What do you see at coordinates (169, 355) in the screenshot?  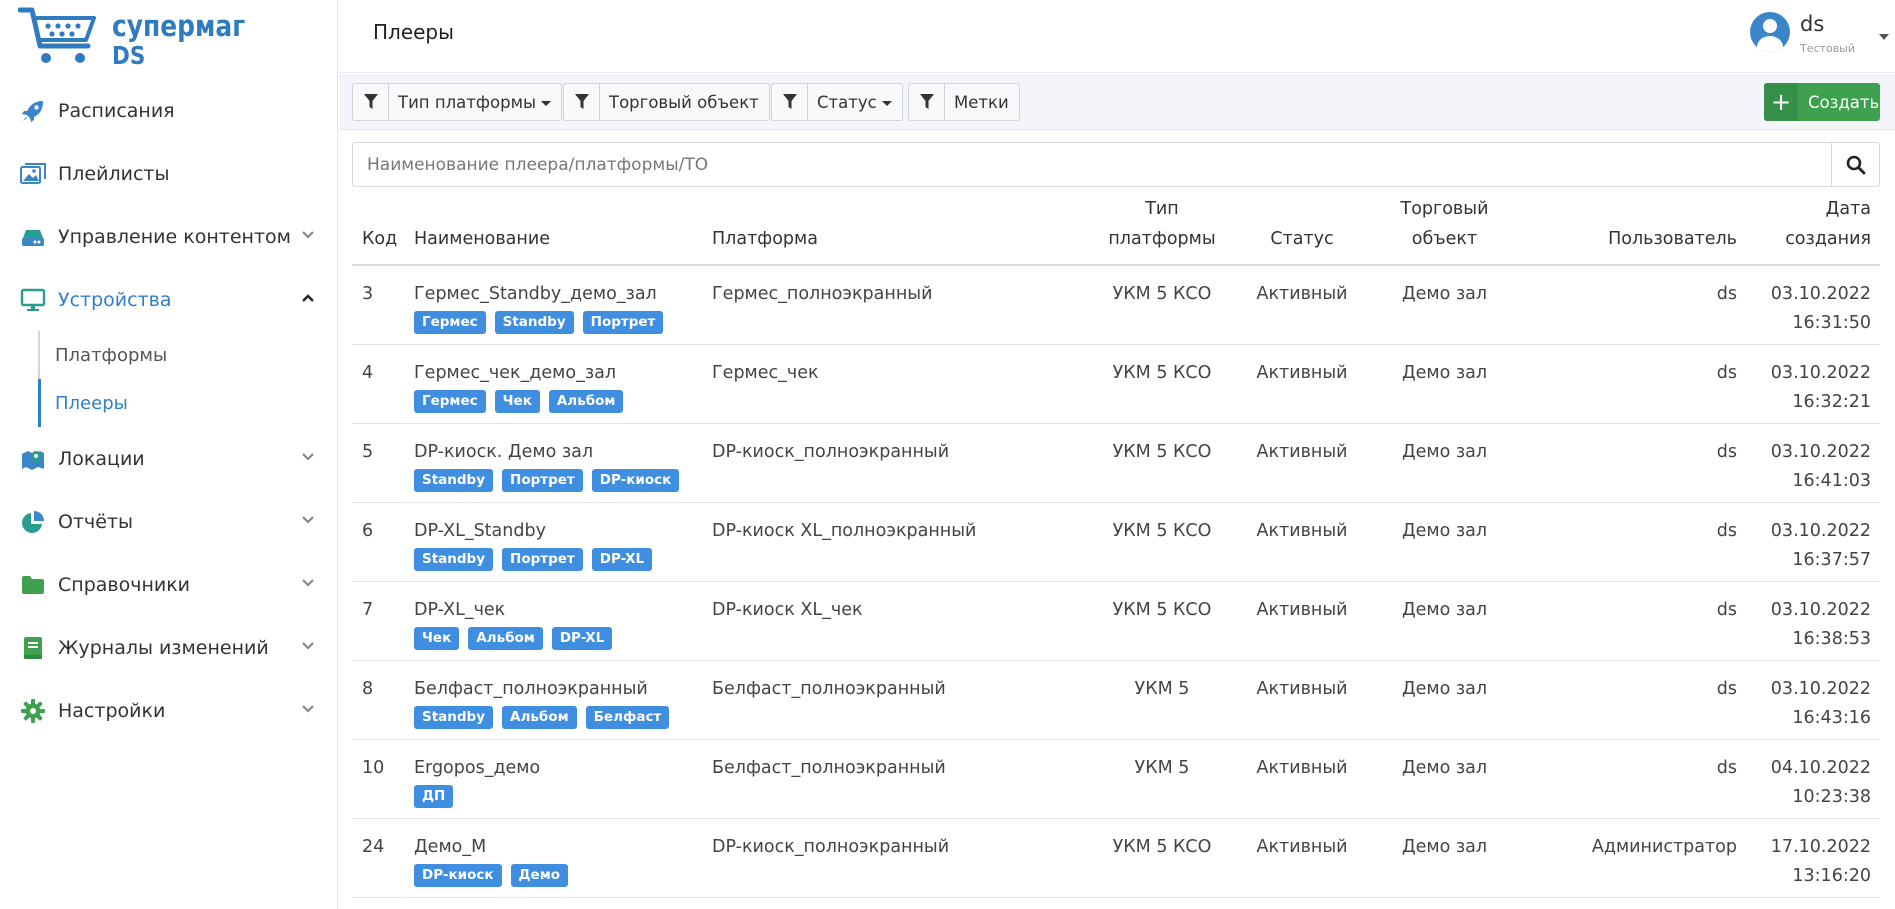 I see `sidebar-subitem-platforms: Платформы` at bounding box center [169, 355].